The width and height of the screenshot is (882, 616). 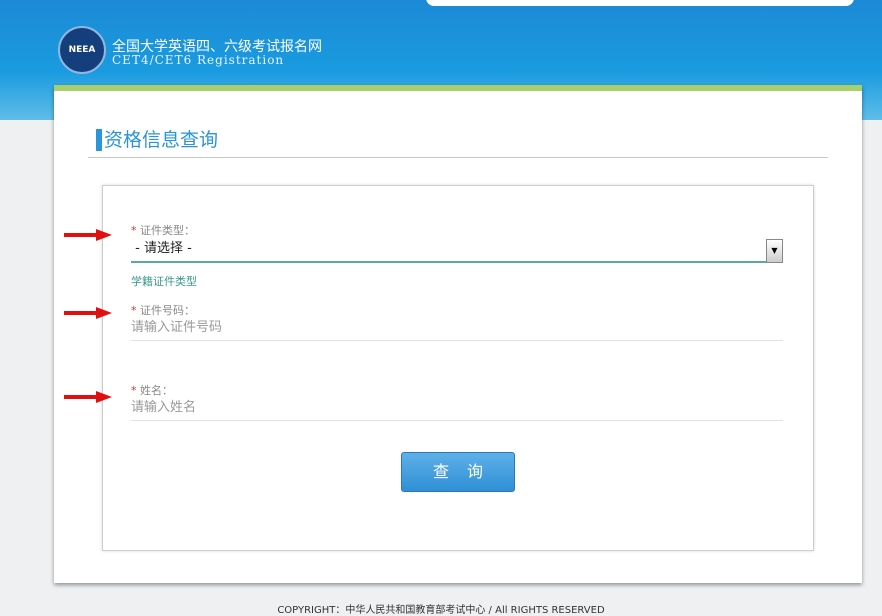 I want to click on top-search-box, so click(x=640, y=3).